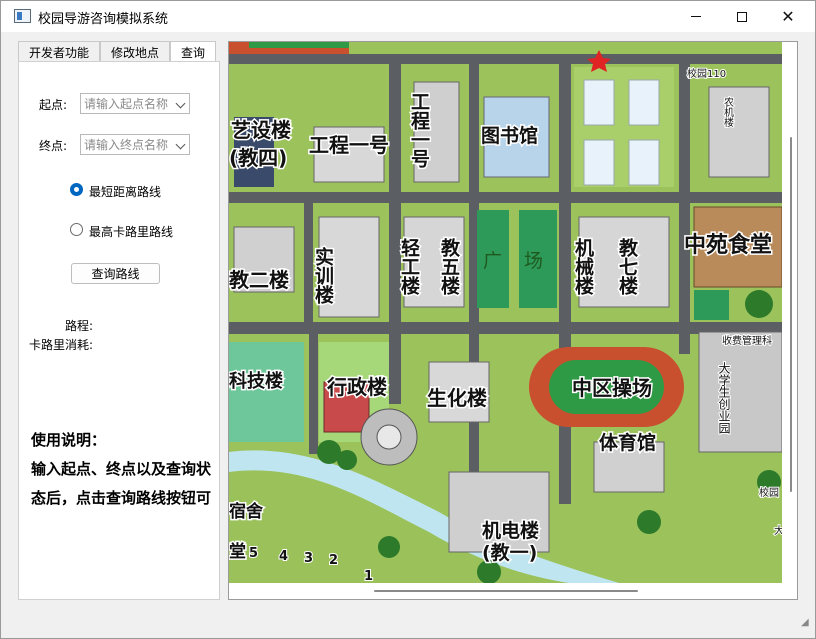  I want to click on map-label-gym: 体育馆, so click(627, 442).